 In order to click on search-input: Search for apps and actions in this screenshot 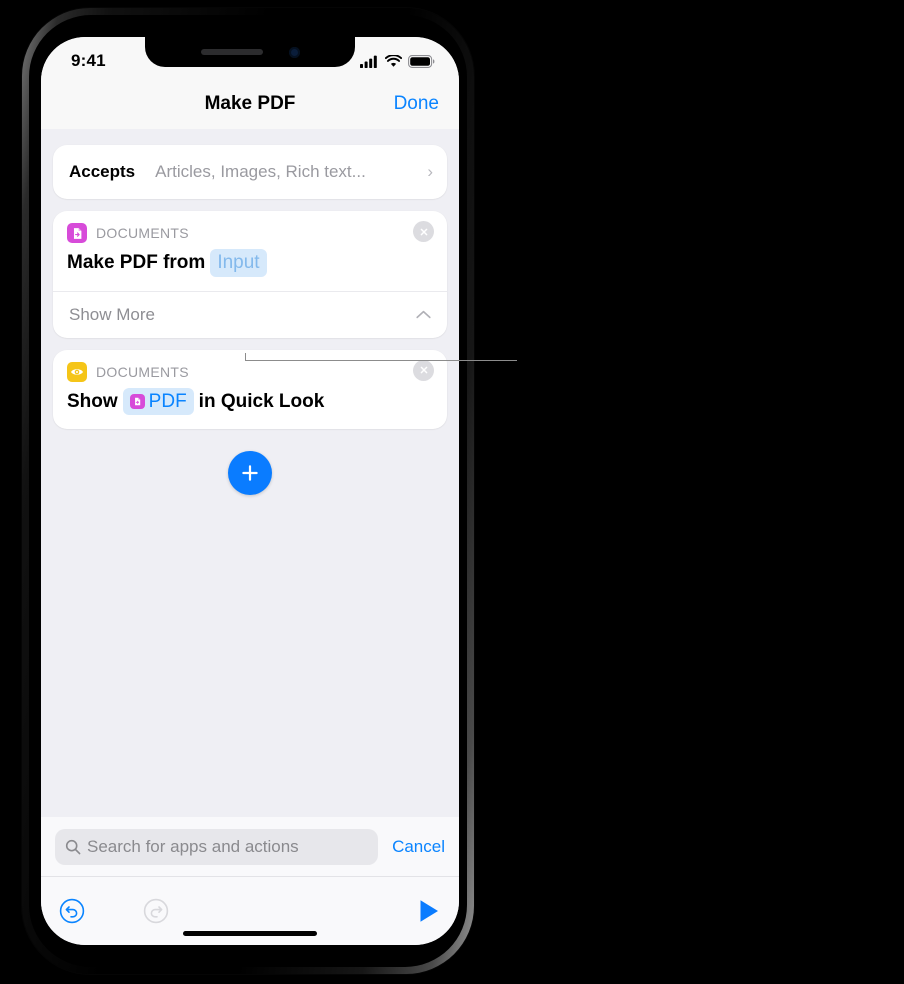, I will do `click(217, 846)`.